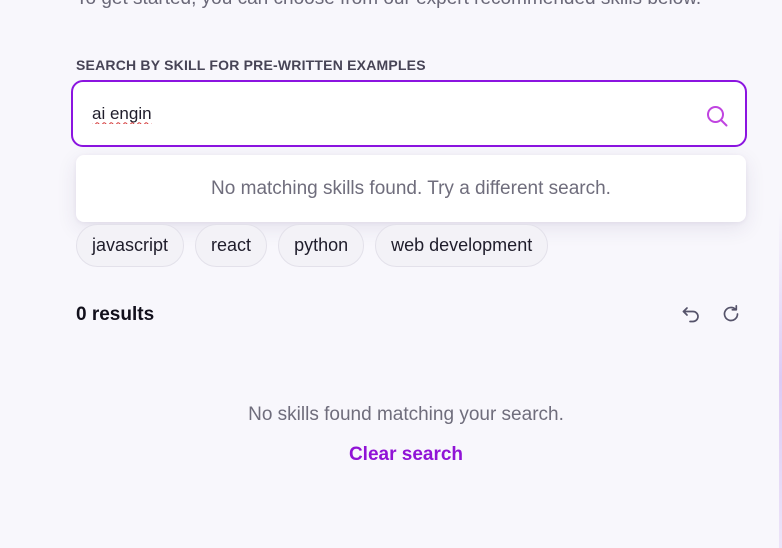 The height and width of the screenshot is (548, 782). I want to click on search-section-label: SEARCH BY SKILL FOR PRE-WRITTEN EXAMPLES, so click(251, 65).